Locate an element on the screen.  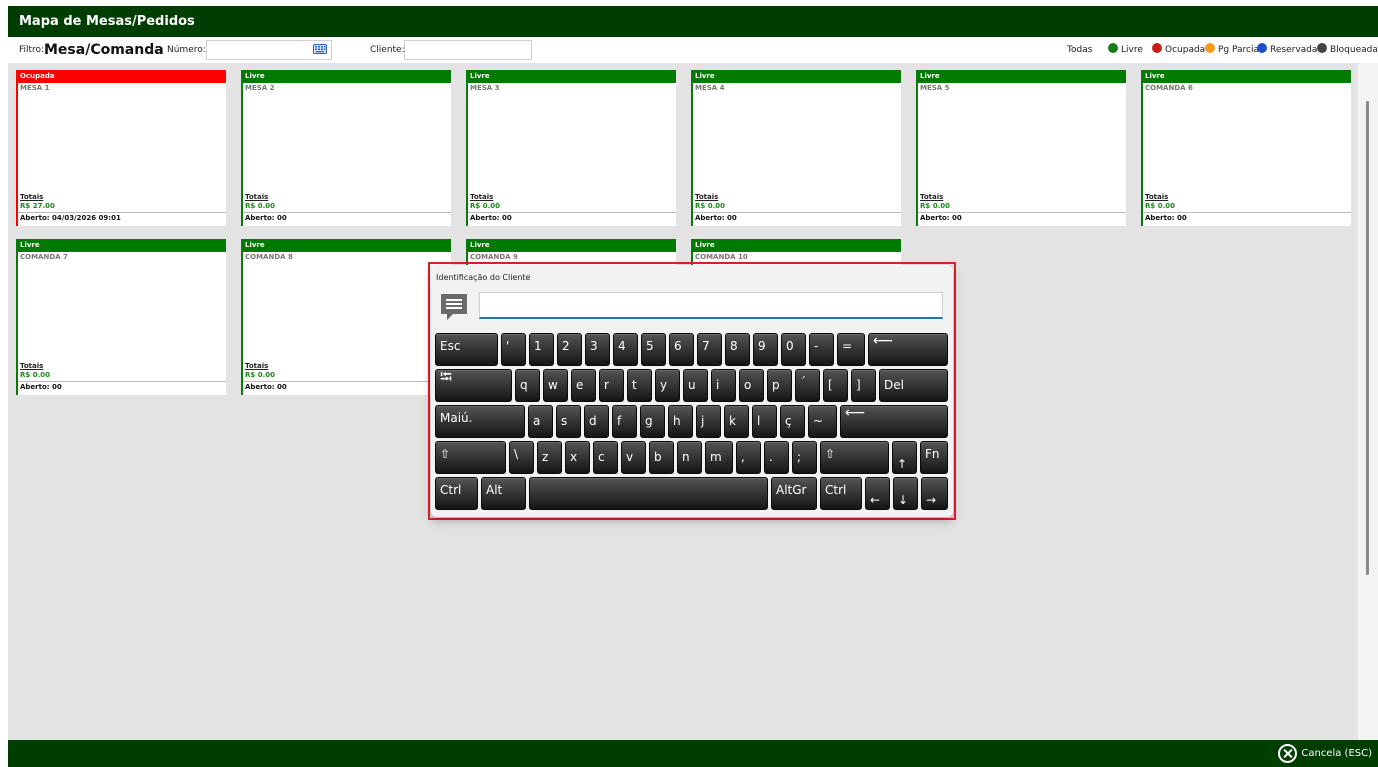
key-v: v is located at coordinates (633, 457).